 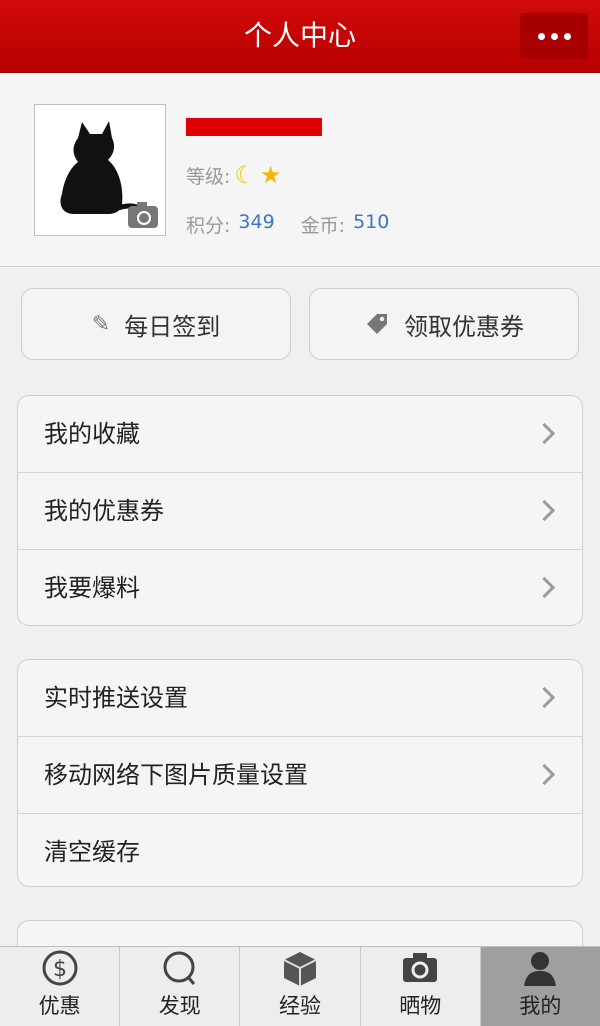 I want to click on menu-item-label: 我要爆料, so click(x=92, y=588).